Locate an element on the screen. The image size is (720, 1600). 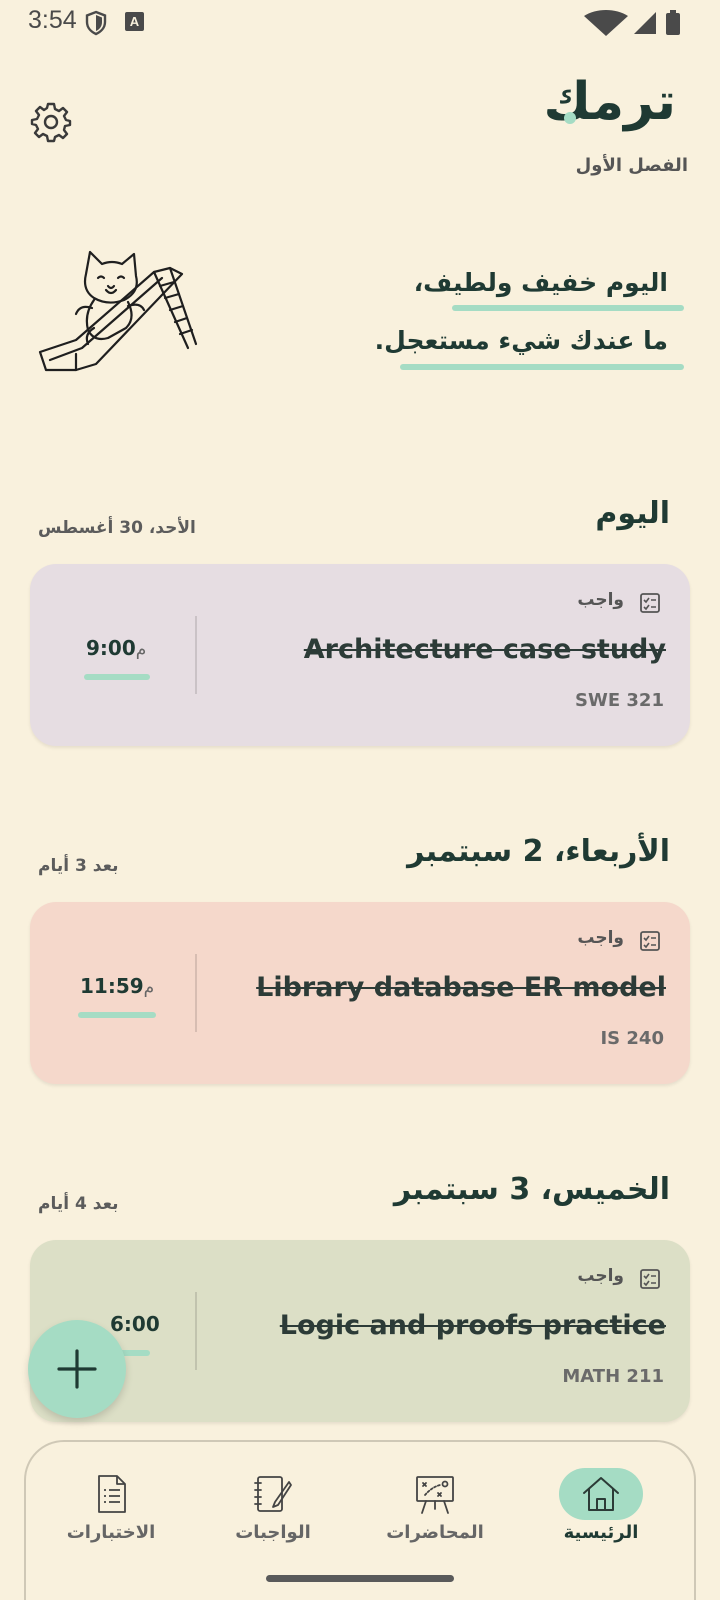
card-time-value: 11:59 is located at coordinates (112, 986).